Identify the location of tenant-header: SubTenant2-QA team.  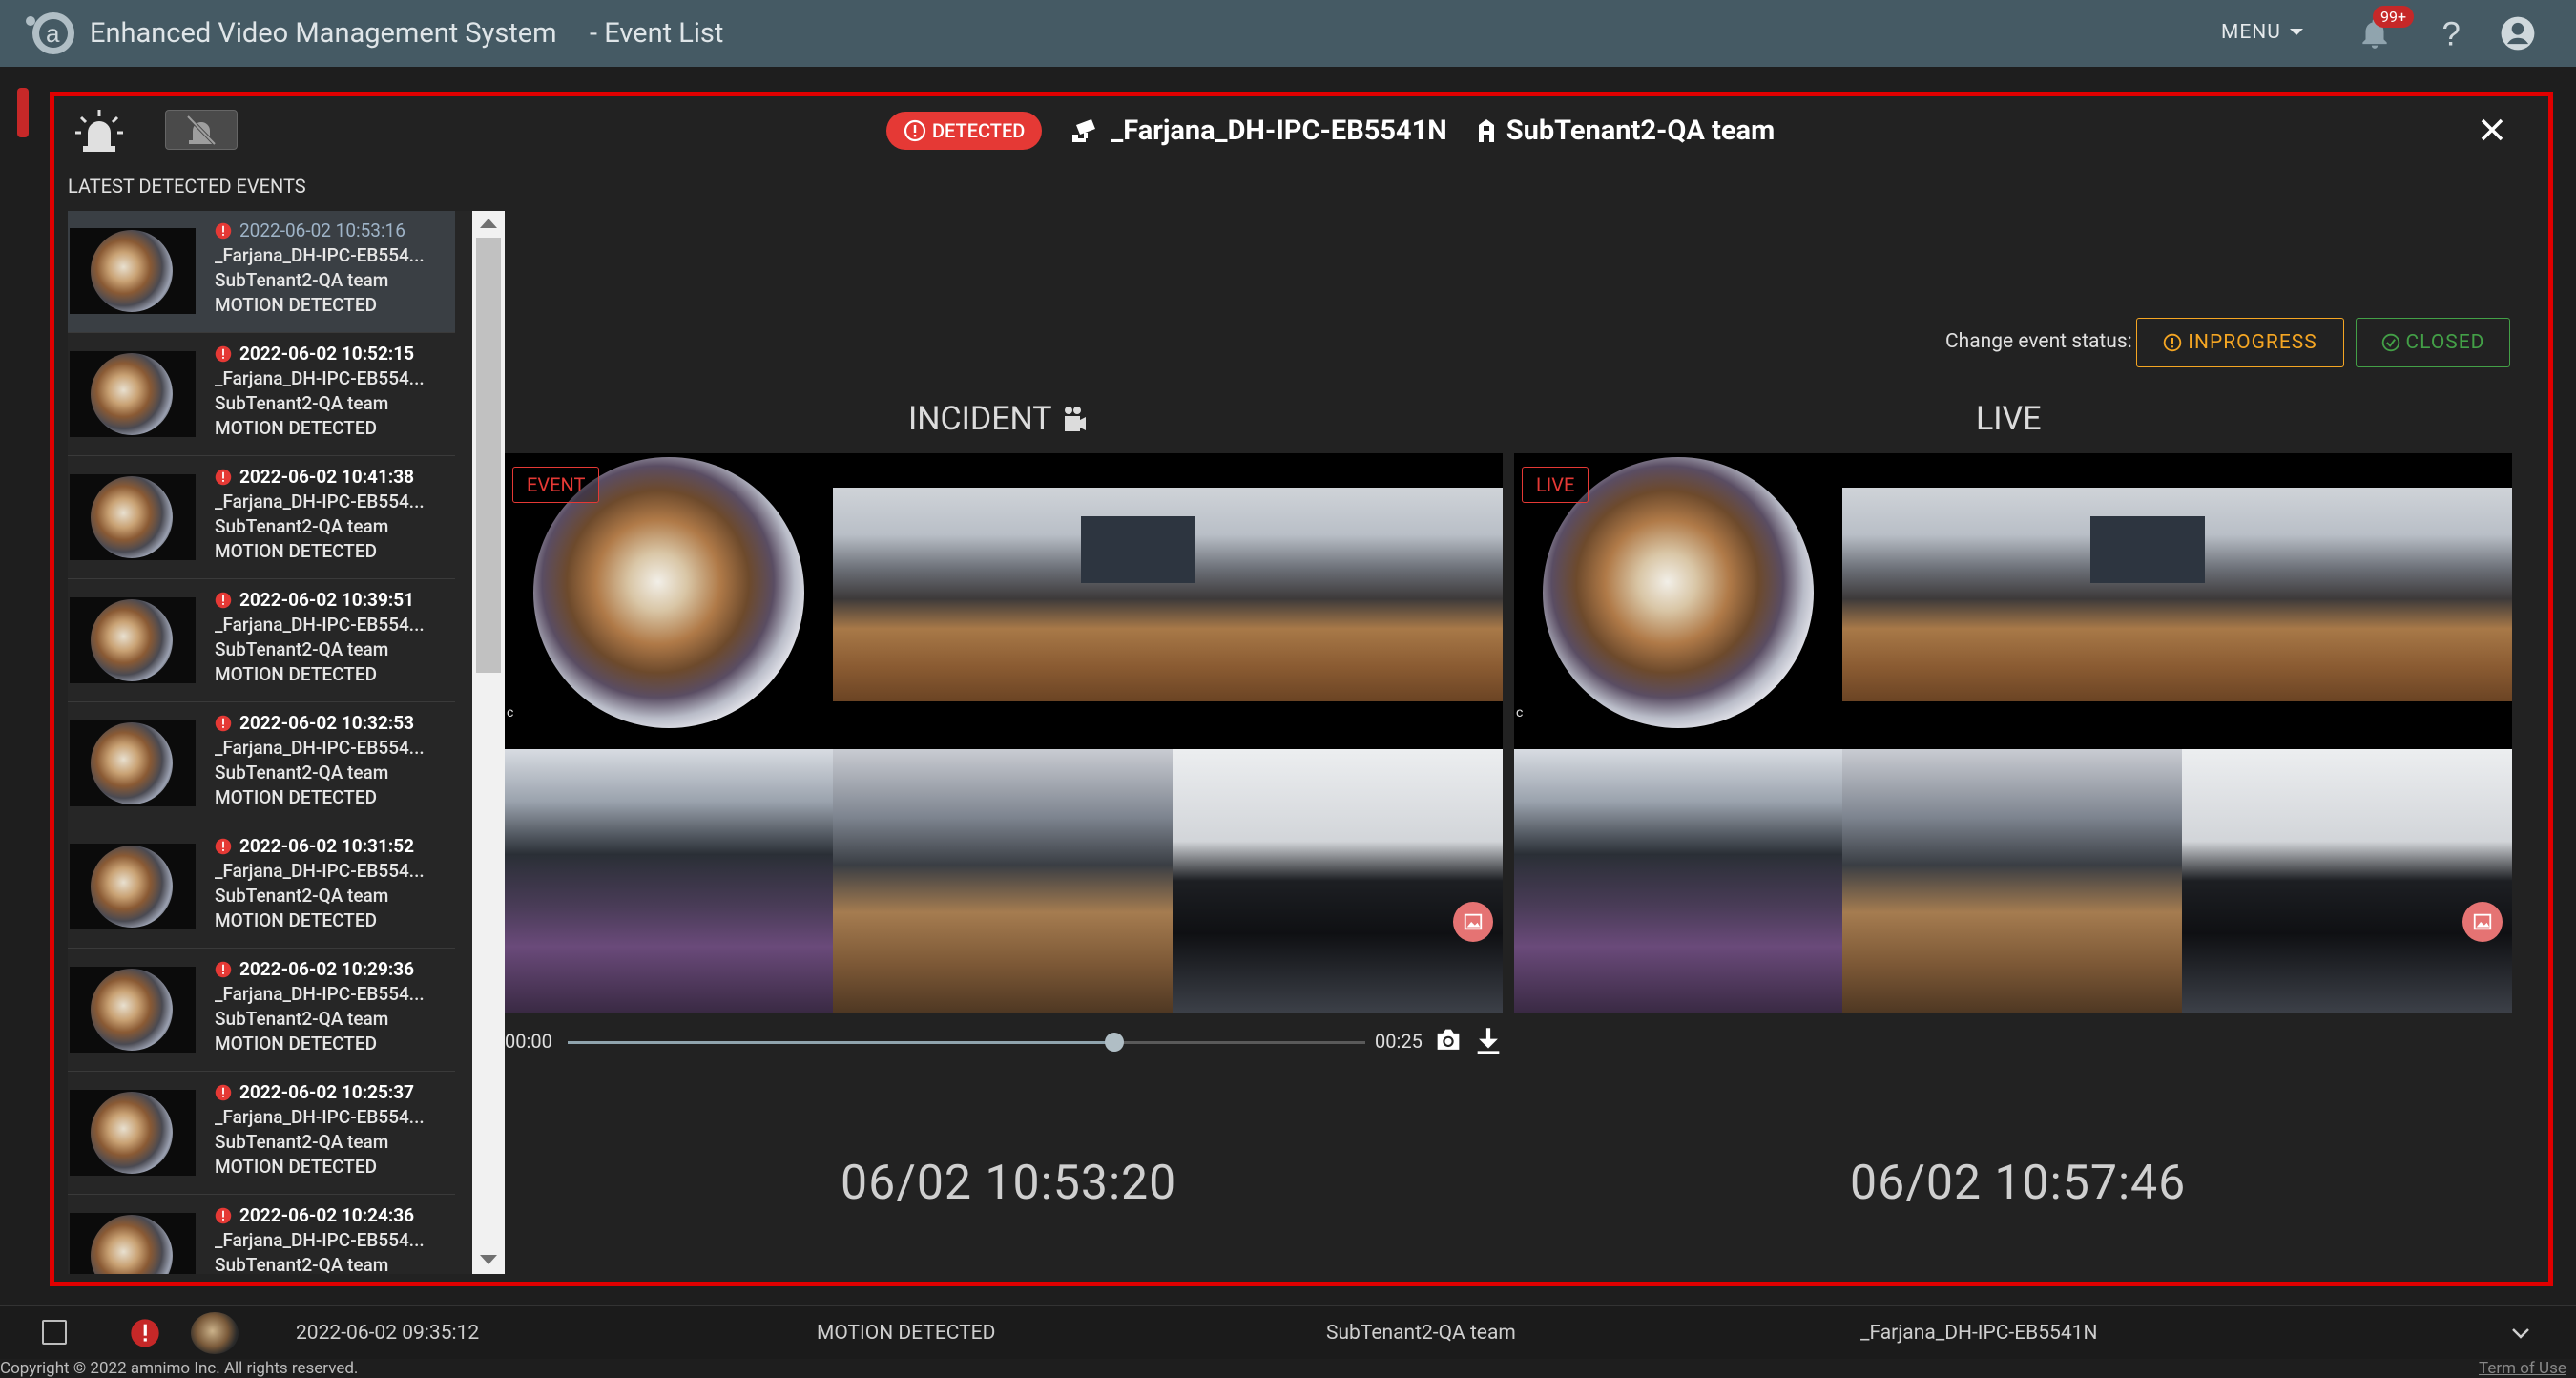
(1625, 131).